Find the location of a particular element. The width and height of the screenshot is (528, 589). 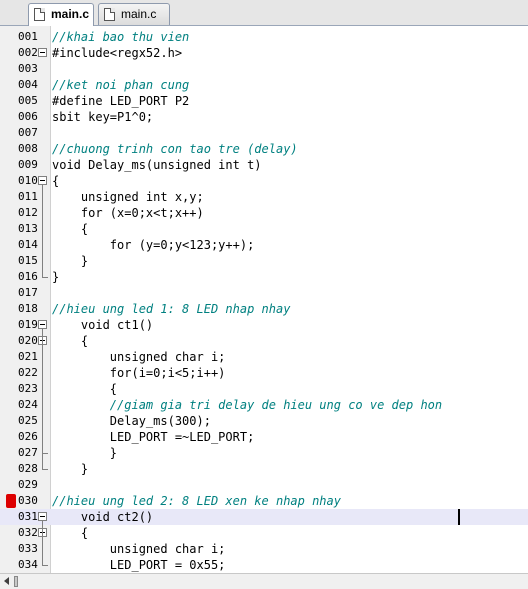

code-text: Delay_ms(300); is located at coordinates (131, 421).